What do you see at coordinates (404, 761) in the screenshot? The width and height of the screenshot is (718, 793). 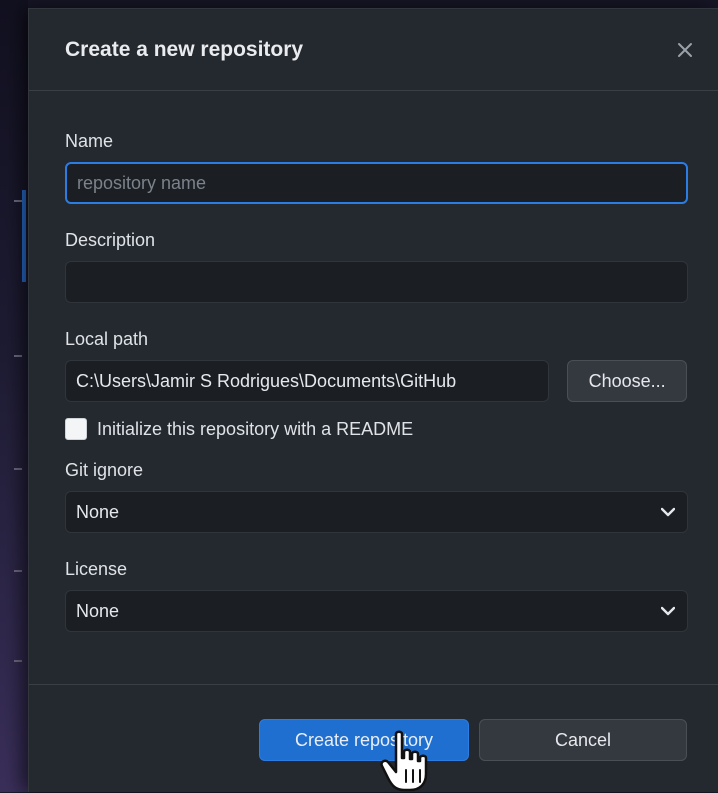 I see `hand-pointer-cursor-icon` at bounding box center [404, 761].